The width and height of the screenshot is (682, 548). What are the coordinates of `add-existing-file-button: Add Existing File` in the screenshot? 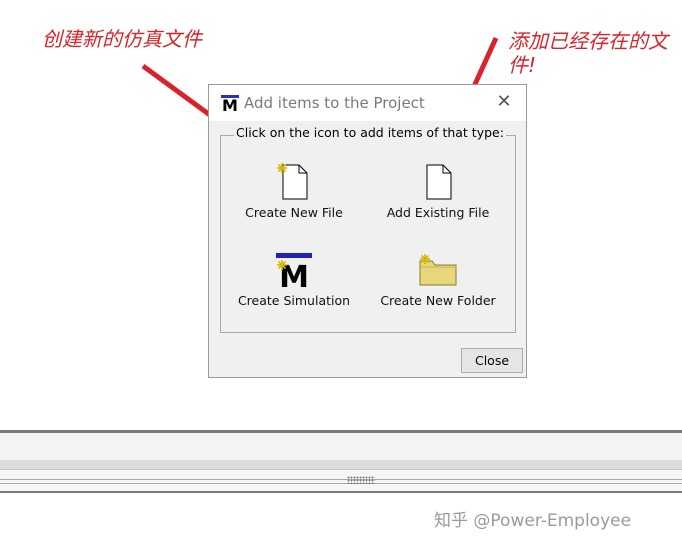 It's located at (438, 190).